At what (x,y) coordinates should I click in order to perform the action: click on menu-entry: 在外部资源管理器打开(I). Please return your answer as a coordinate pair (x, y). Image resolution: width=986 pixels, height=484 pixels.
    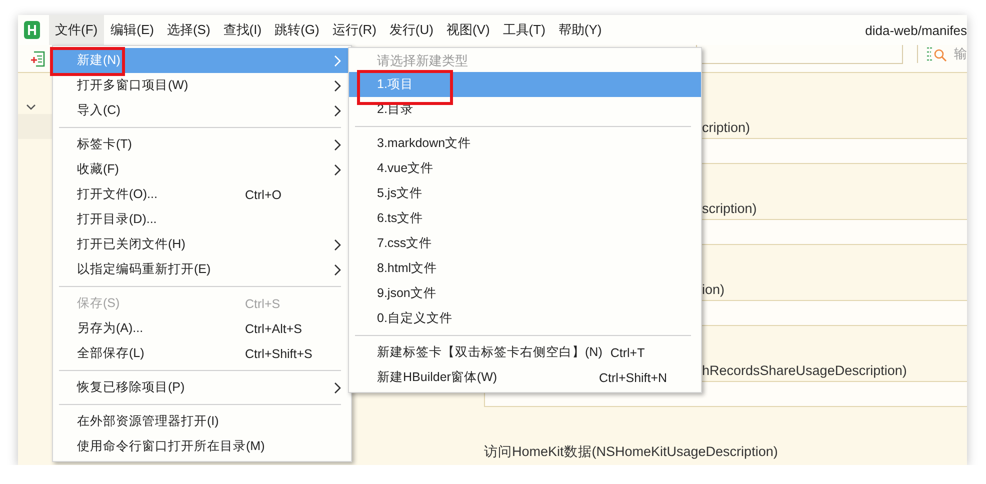
    Looking at the image, I should click on (202, 421).